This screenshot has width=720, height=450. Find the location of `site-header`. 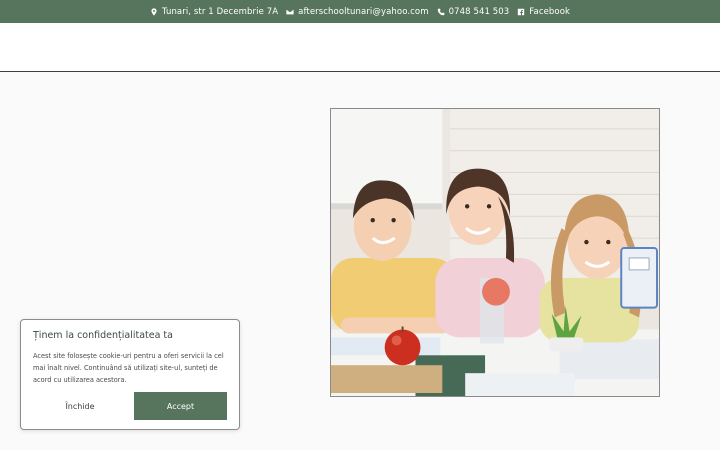

site-header is located at coordinates (360, 47).